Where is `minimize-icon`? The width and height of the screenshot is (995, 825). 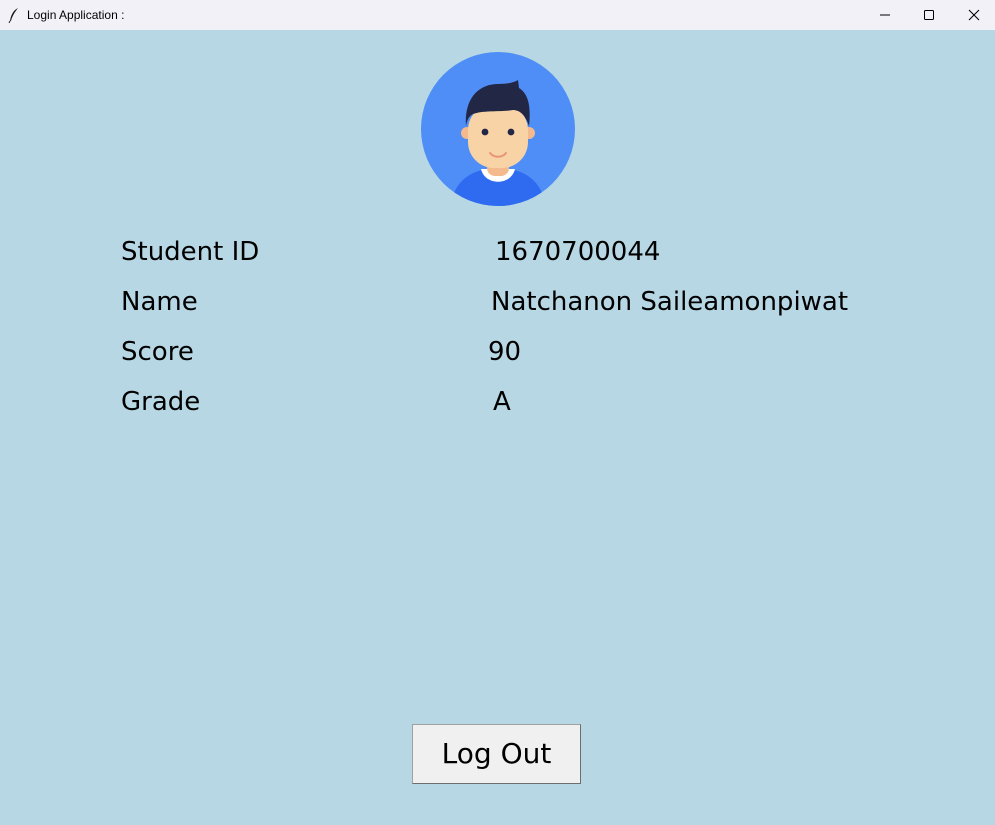 minimize-icon is located at coordinates (885, 15).